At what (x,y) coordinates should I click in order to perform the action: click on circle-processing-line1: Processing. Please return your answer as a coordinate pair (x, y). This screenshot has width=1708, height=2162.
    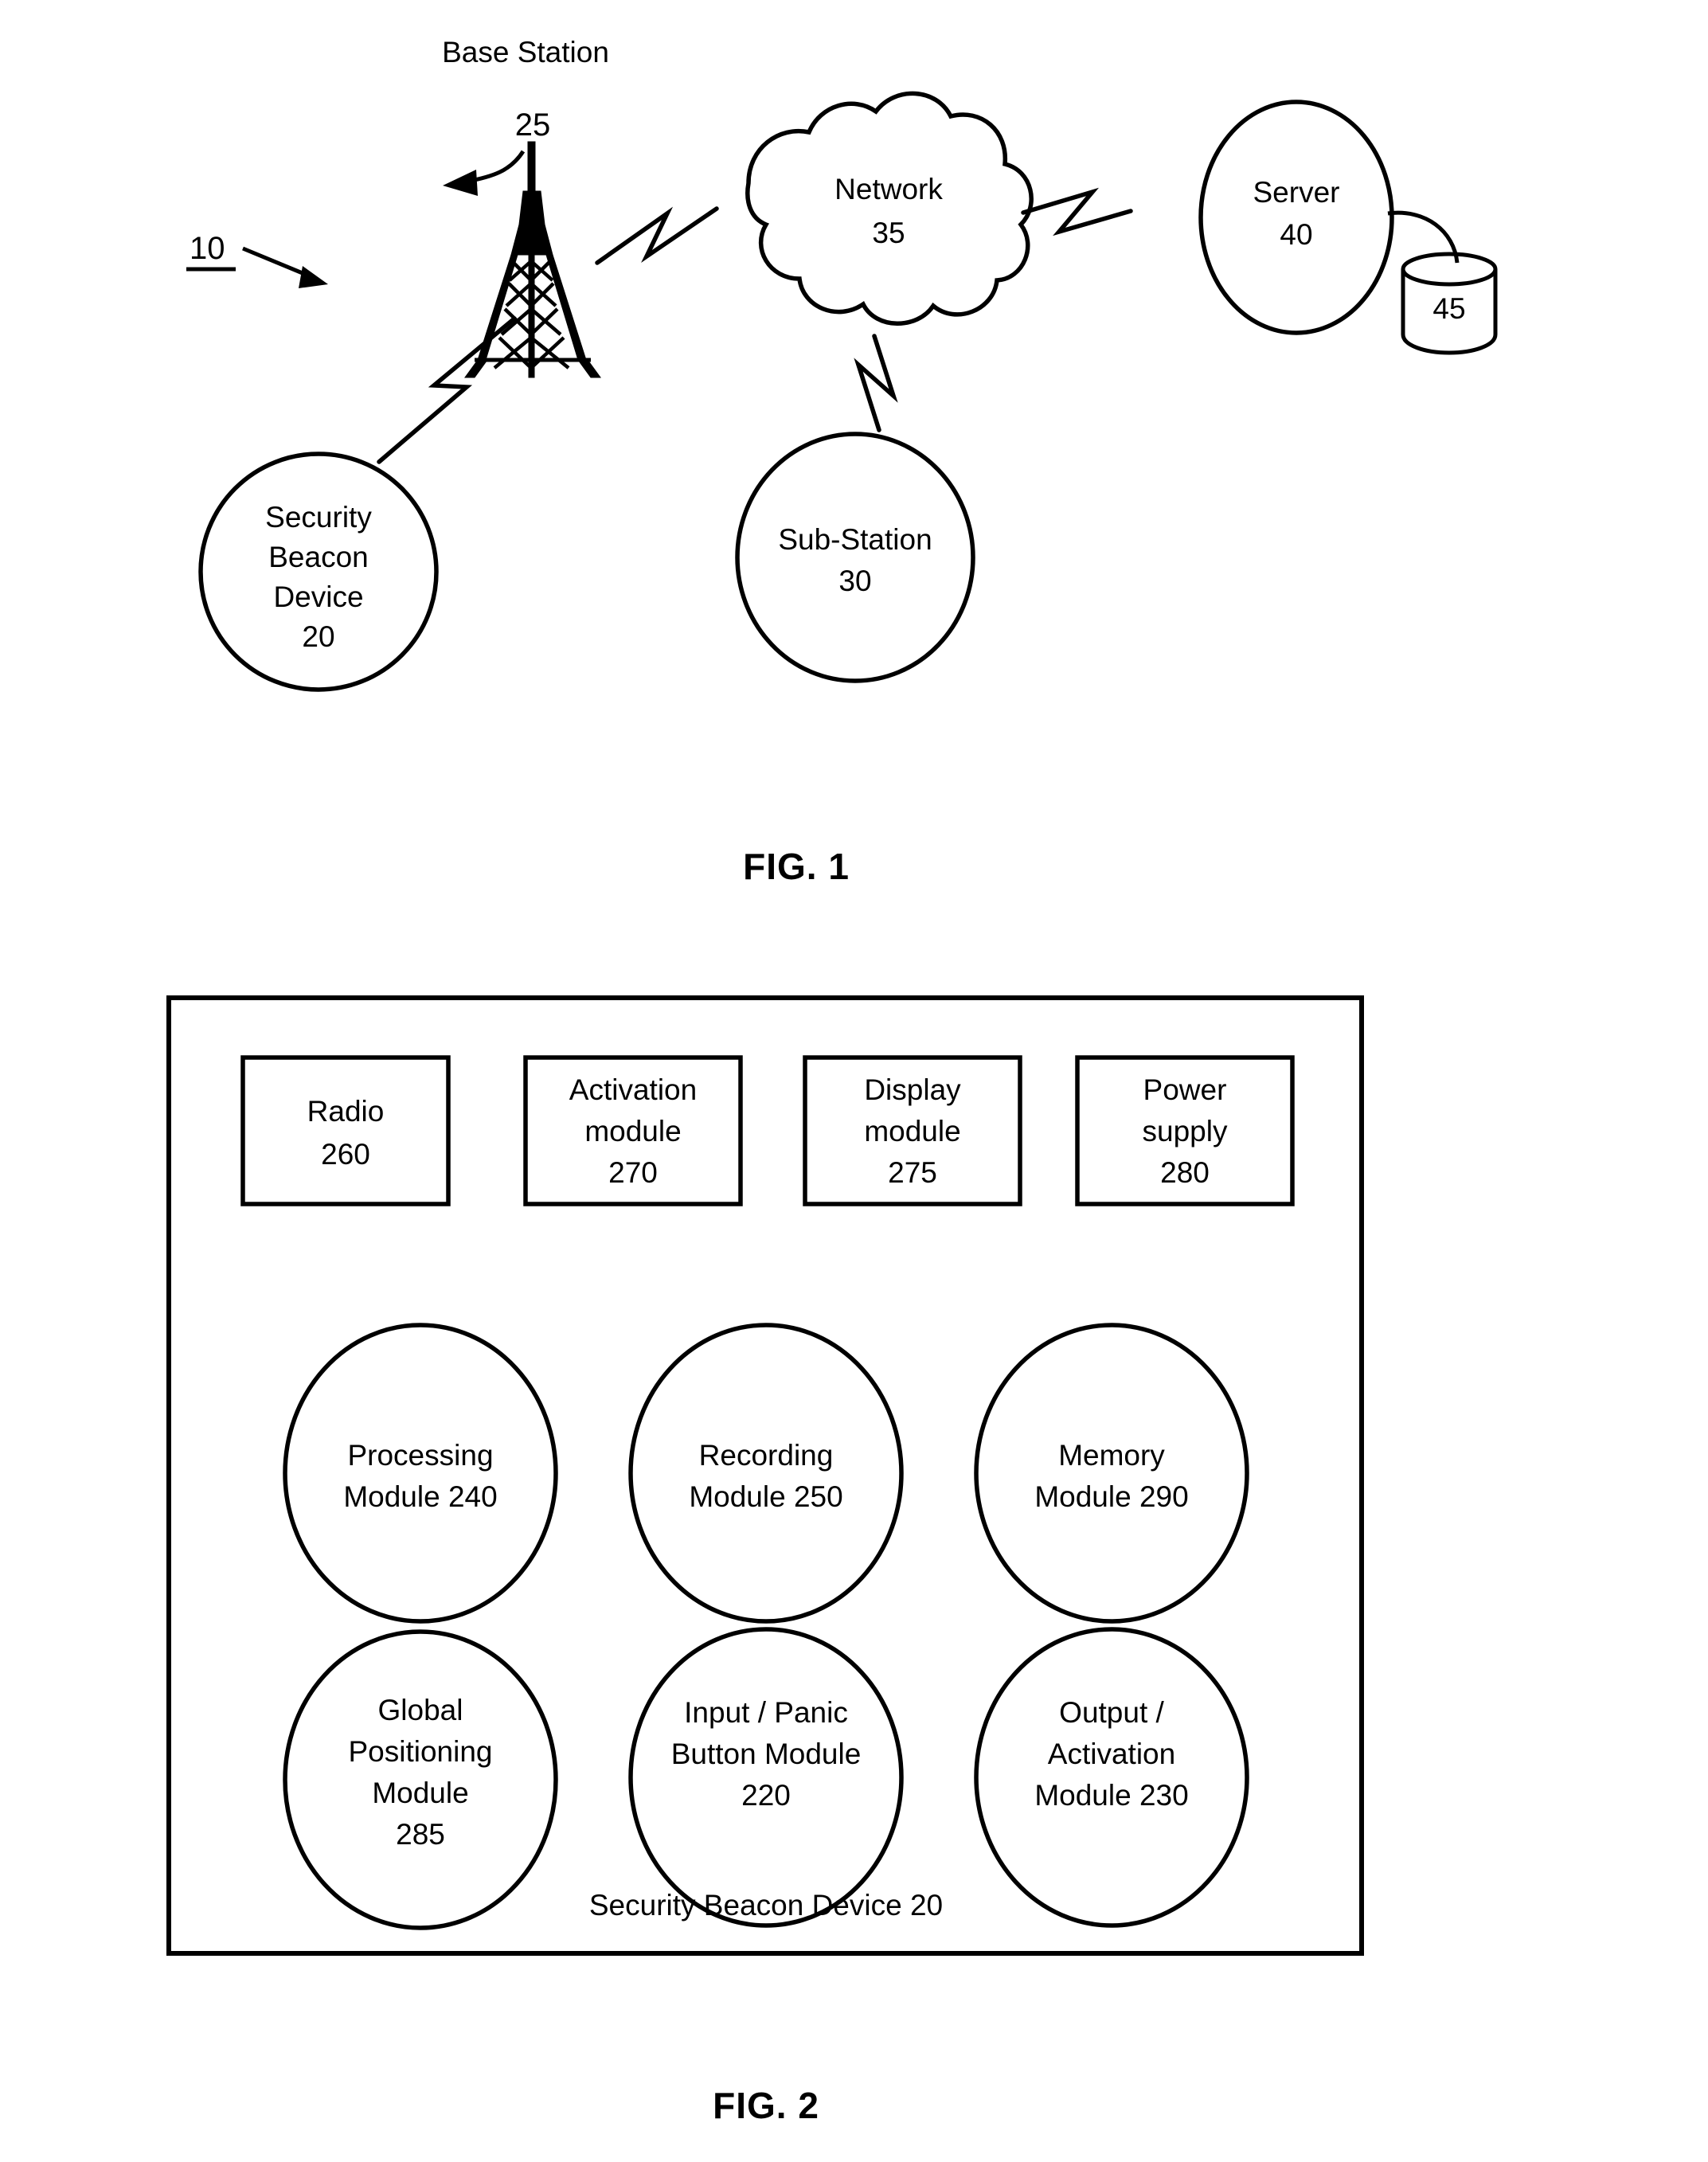
    Looking at the image, I should click on (420, 1456).